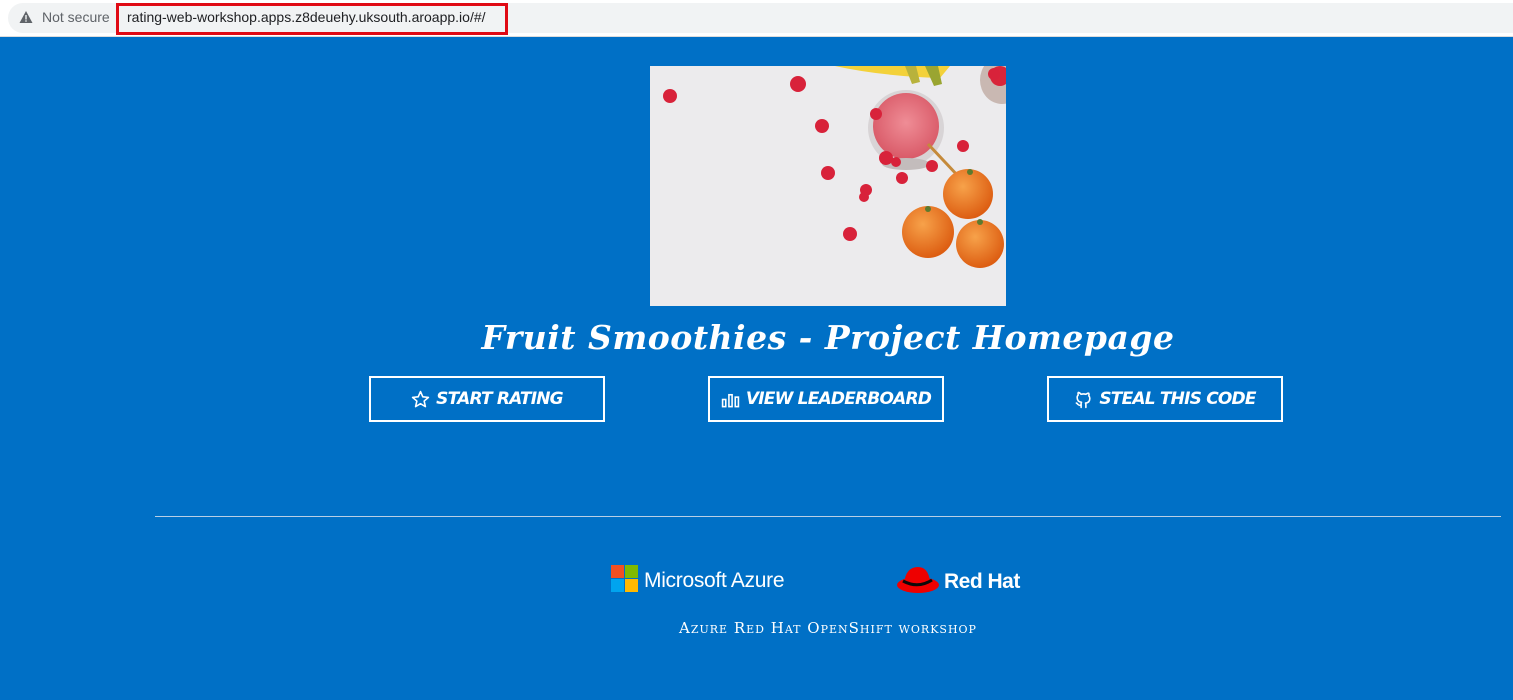 This screenshot has height=700, width=1513. I want to click on red-hat-logo: Red Hat, so click(958, 581).